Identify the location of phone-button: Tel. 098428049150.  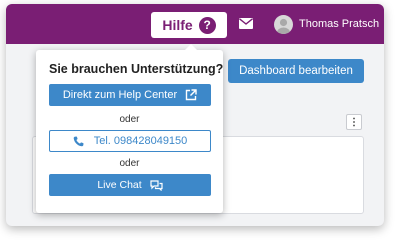
(130, 141).